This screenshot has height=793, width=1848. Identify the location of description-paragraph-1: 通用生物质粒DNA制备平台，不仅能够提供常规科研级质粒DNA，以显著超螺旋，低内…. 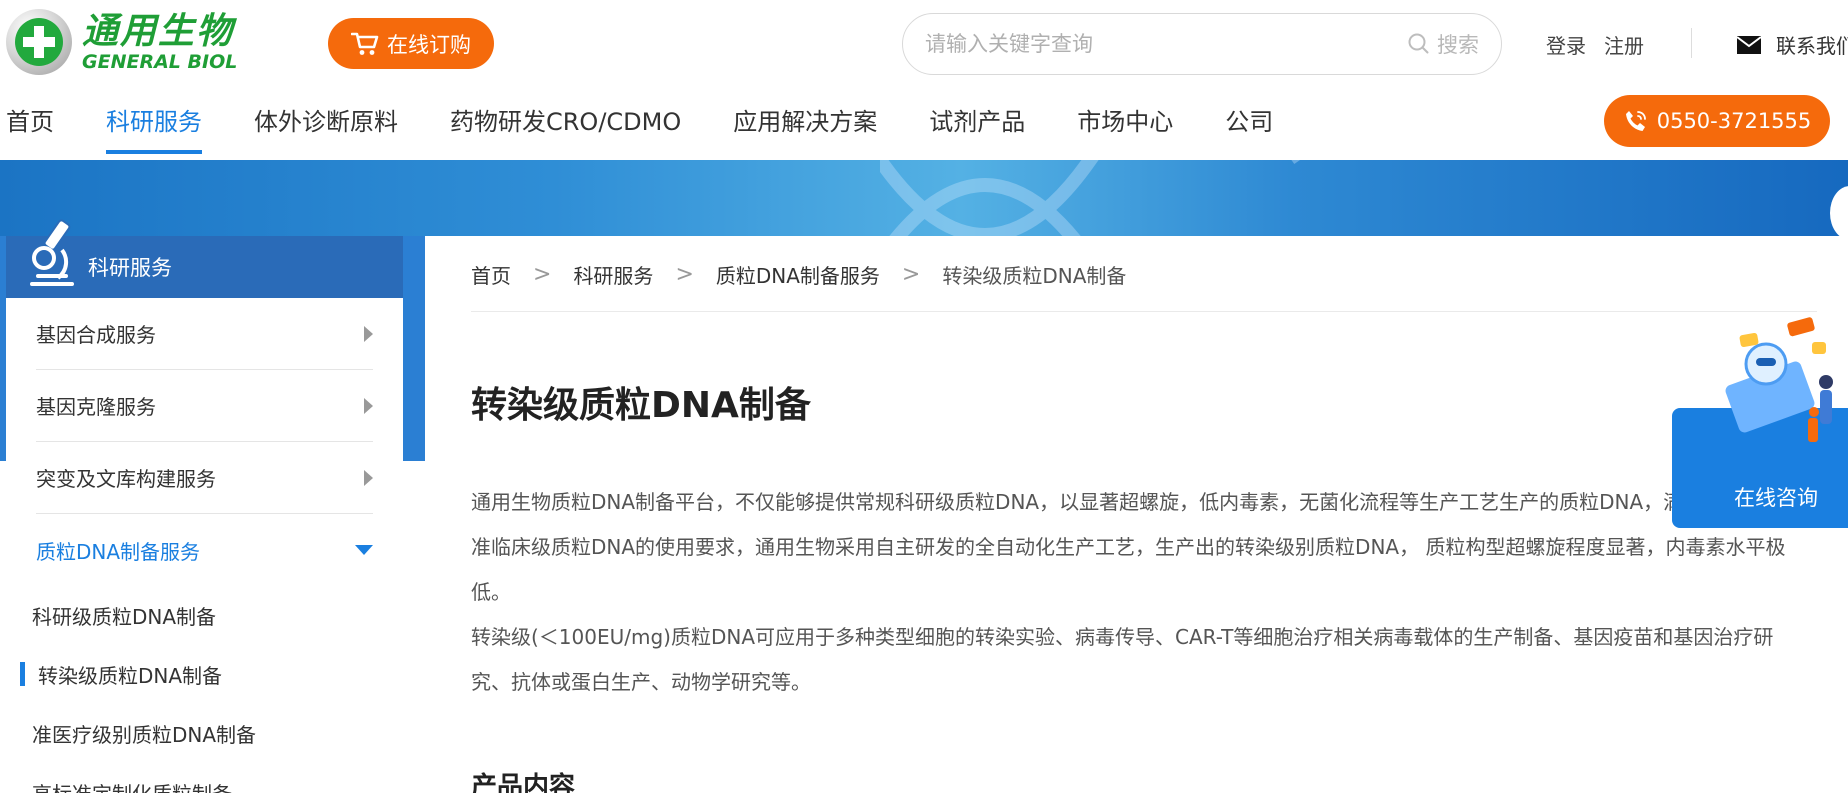
(1137, 547).